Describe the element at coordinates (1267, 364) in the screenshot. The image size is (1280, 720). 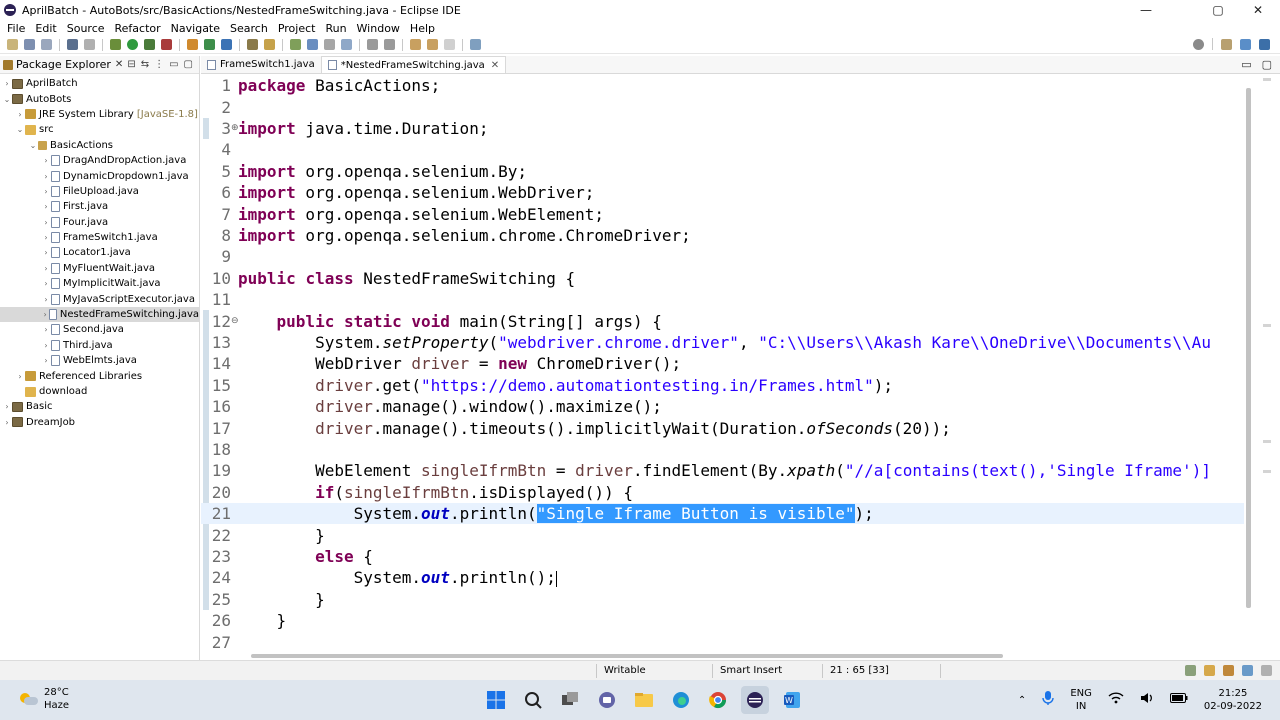
I see `overview-ruler` at that location.